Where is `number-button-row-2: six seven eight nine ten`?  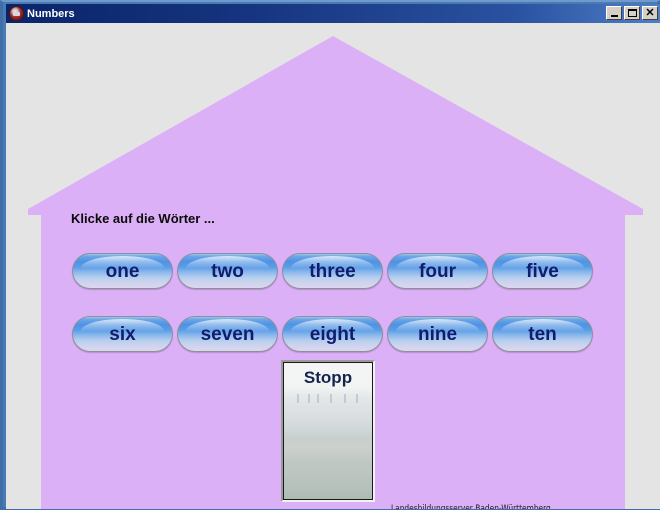 number-button-row-2: six seven eight nine ten is located at coordinates (334, 334).